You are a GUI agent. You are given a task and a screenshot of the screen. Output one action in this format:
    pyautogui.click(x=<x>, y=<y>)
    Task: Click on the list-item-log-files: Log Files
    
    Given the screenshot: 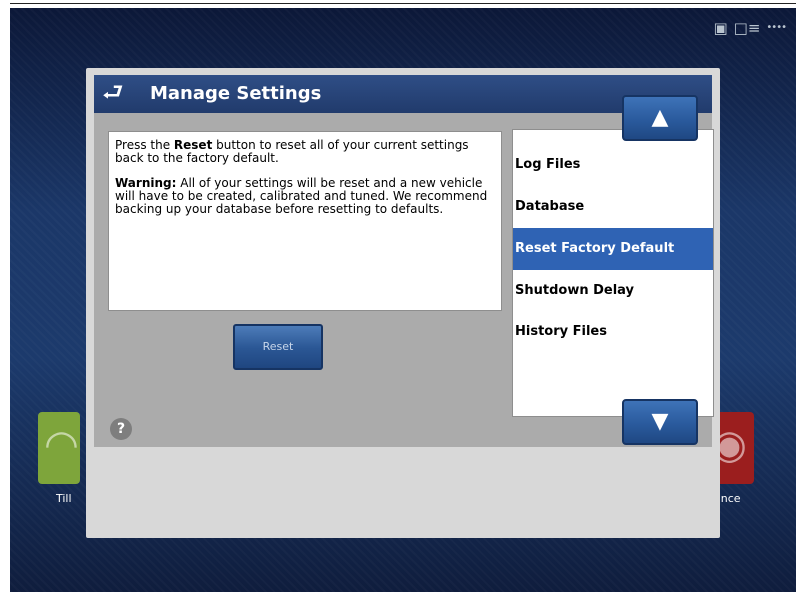 What is the action you would take?
    pyautogui.click(x=613, y=165)
    